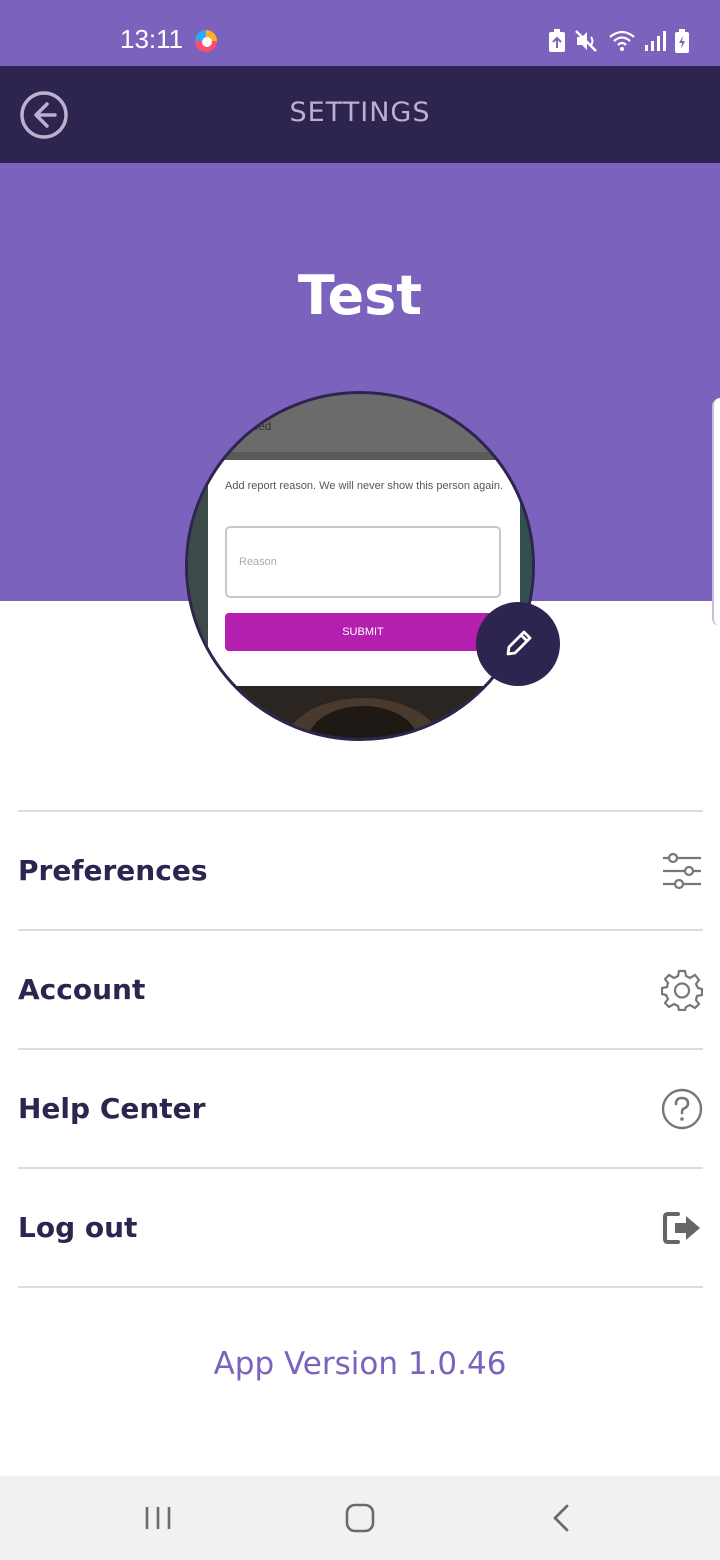 The image size is (720, 1560). What do you see at coordinates (360, 423) in the screenshot?
I see `photo-top-area: ssed` at bounding box center [360, 423].